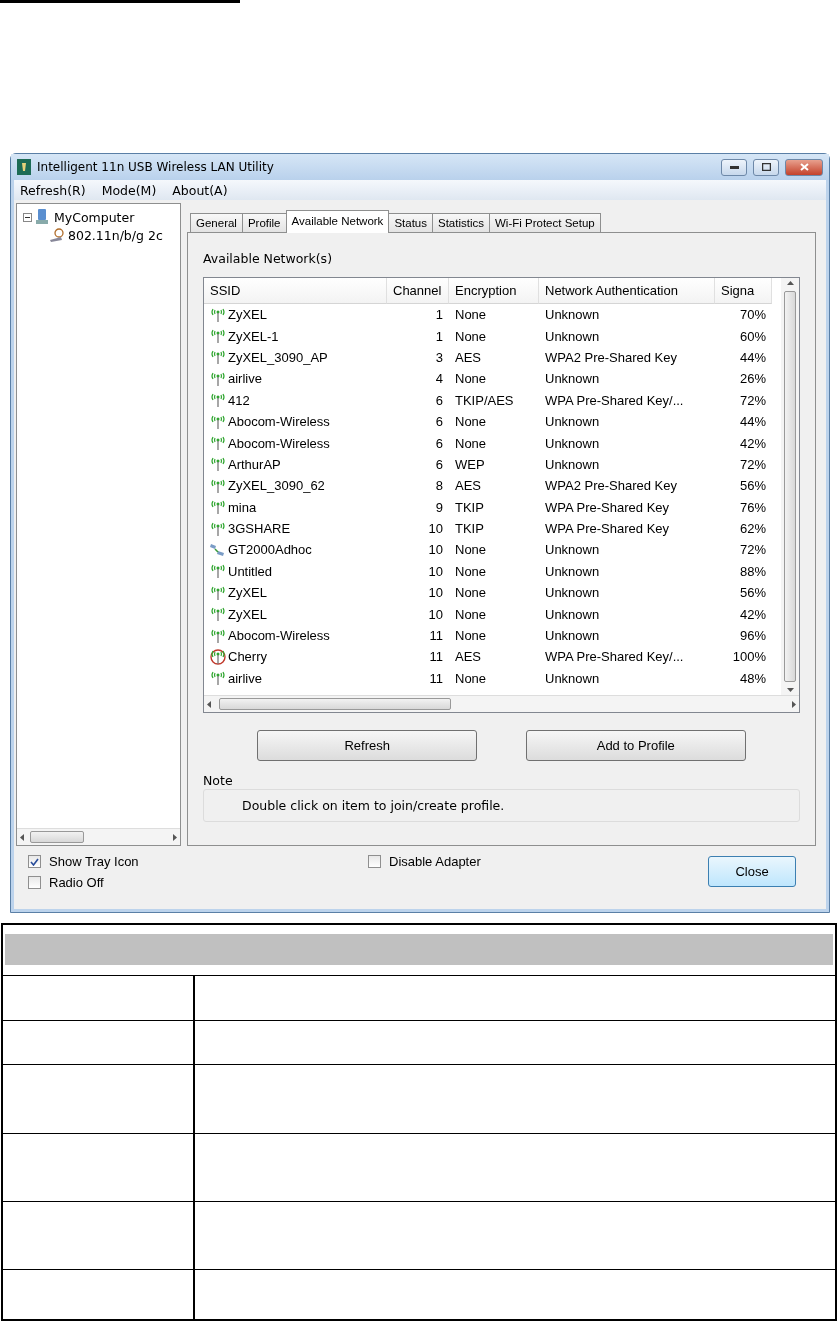 This screenshot has height=1323, width=838. Describe the element at coordinates (218, 656) in the screenshot. I see `ringed-antenna-icon` at that location.